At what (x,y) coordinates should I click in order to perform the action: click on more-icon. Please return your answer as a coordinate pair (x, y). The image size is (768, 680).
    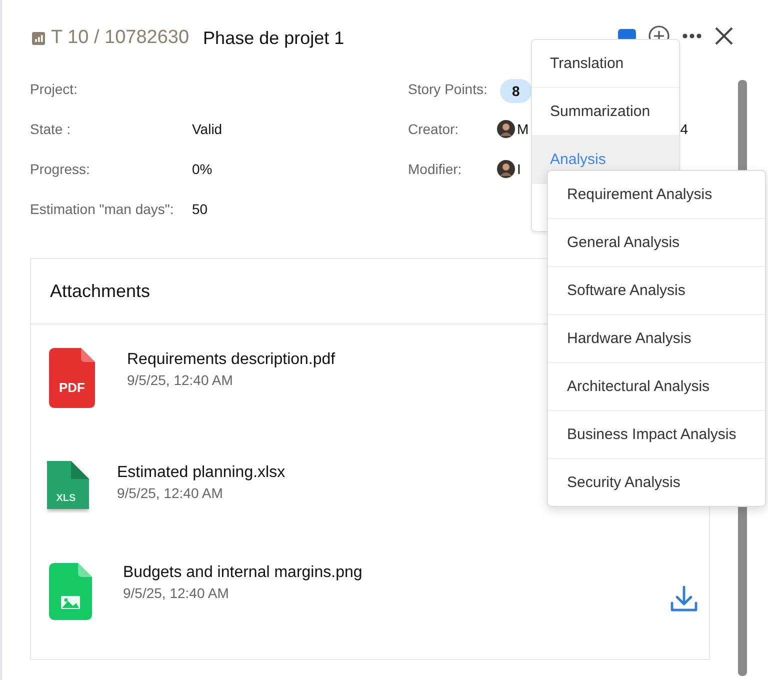
    Looking at the image, I should click on (692, 36).